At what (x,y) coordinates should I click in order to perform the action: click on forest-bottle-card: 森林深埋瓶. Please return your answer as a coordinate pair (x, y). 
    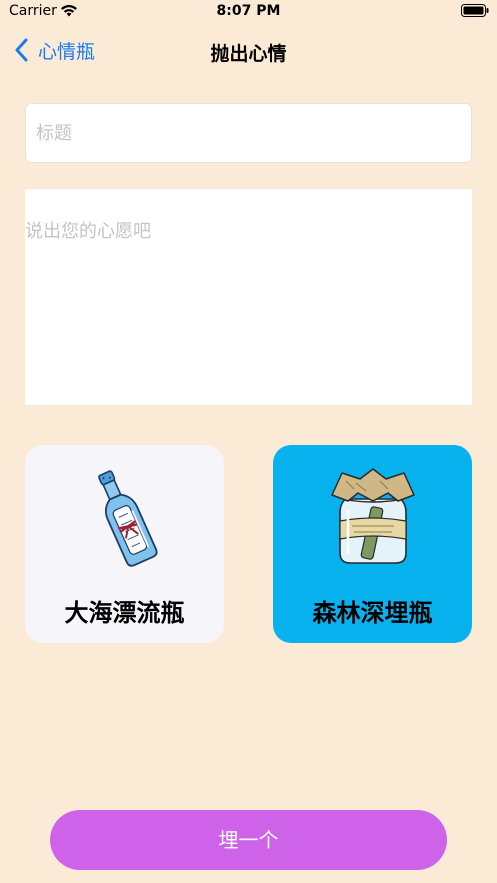
    Looking at the image, I should click on (372, 544).